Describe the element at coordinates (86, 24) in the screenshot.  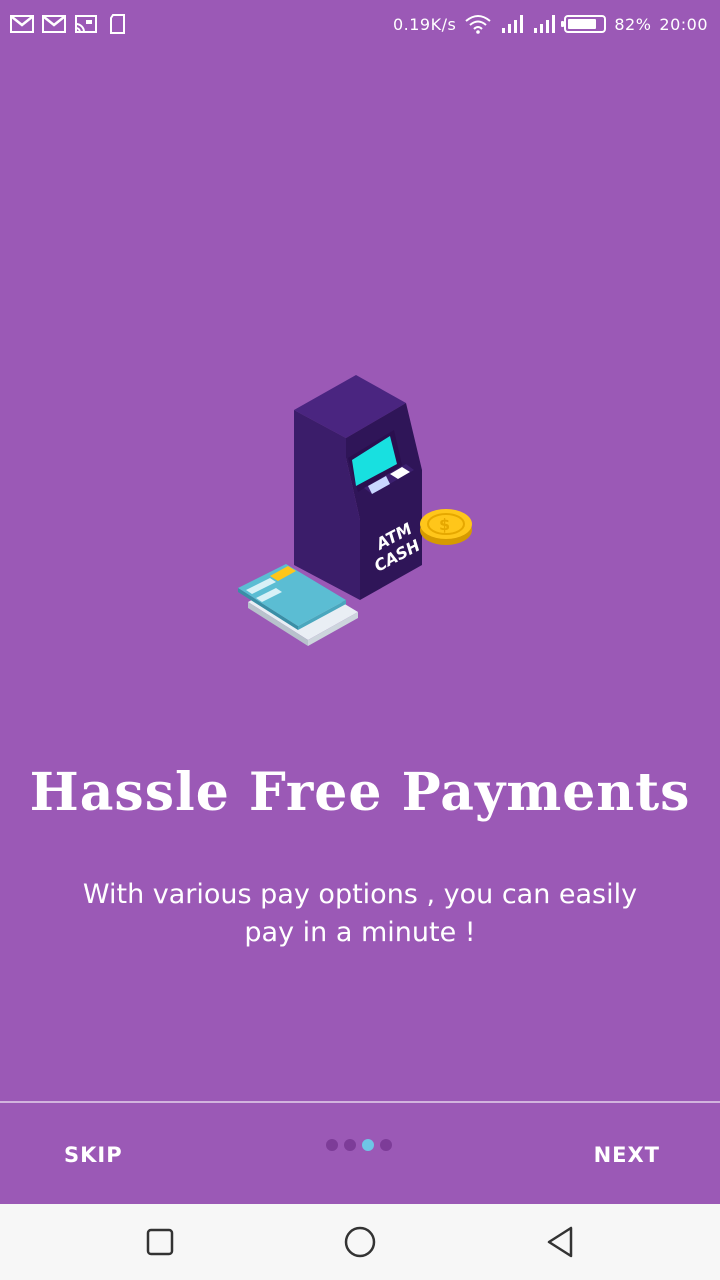
I see `cast-icon` at that location.